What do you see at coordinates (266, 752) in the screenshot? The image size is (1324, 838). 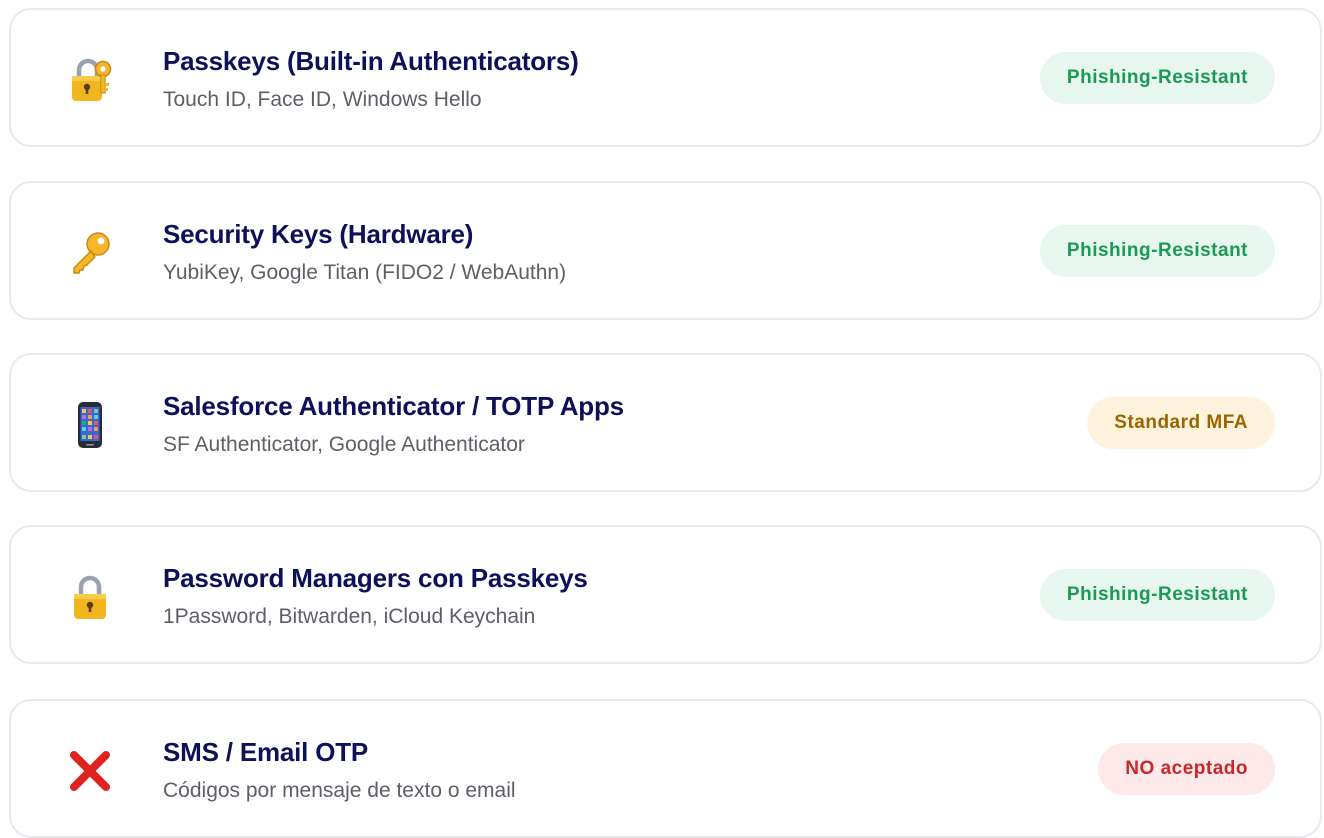 I see `method-title: SMS / Email OTP` at bounding box center [266, 752].